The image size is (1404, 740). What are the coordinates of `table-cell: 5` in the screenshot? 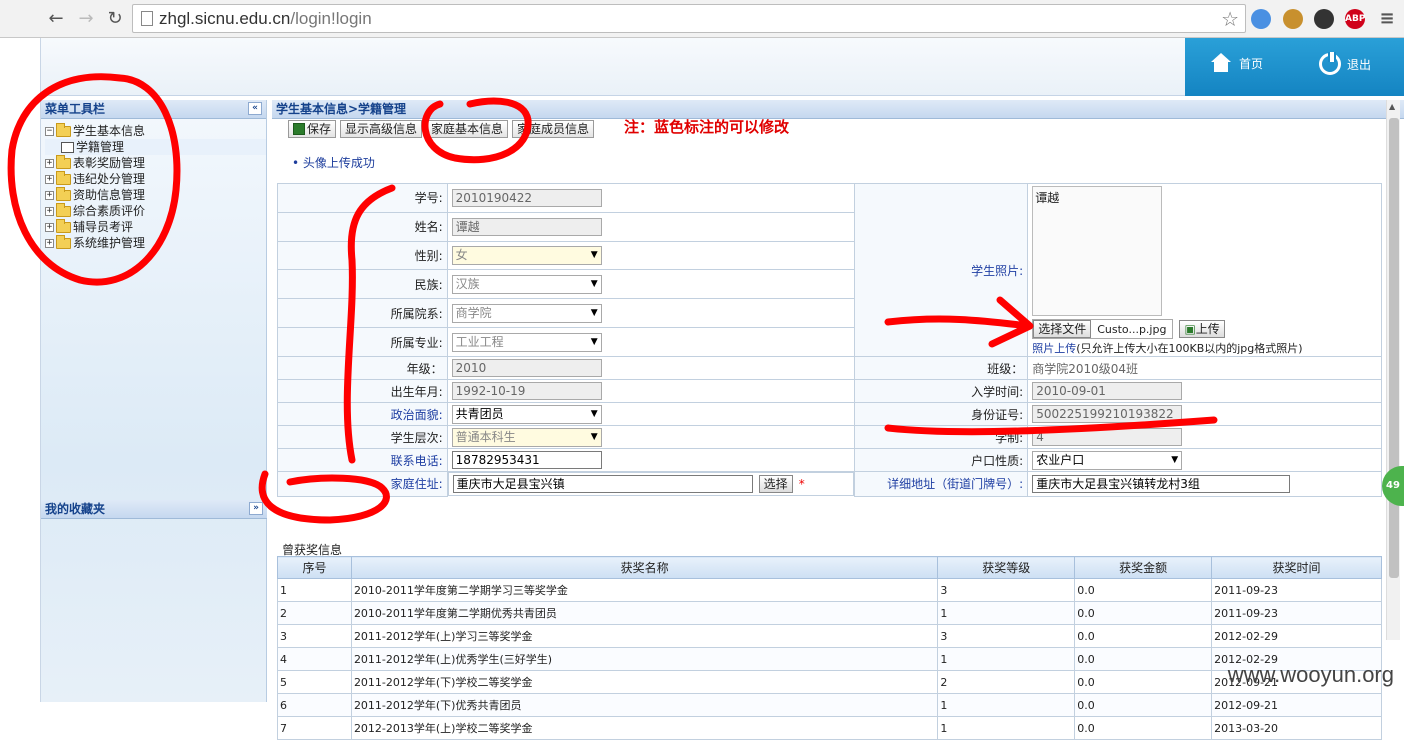 It's located at (315, 682).